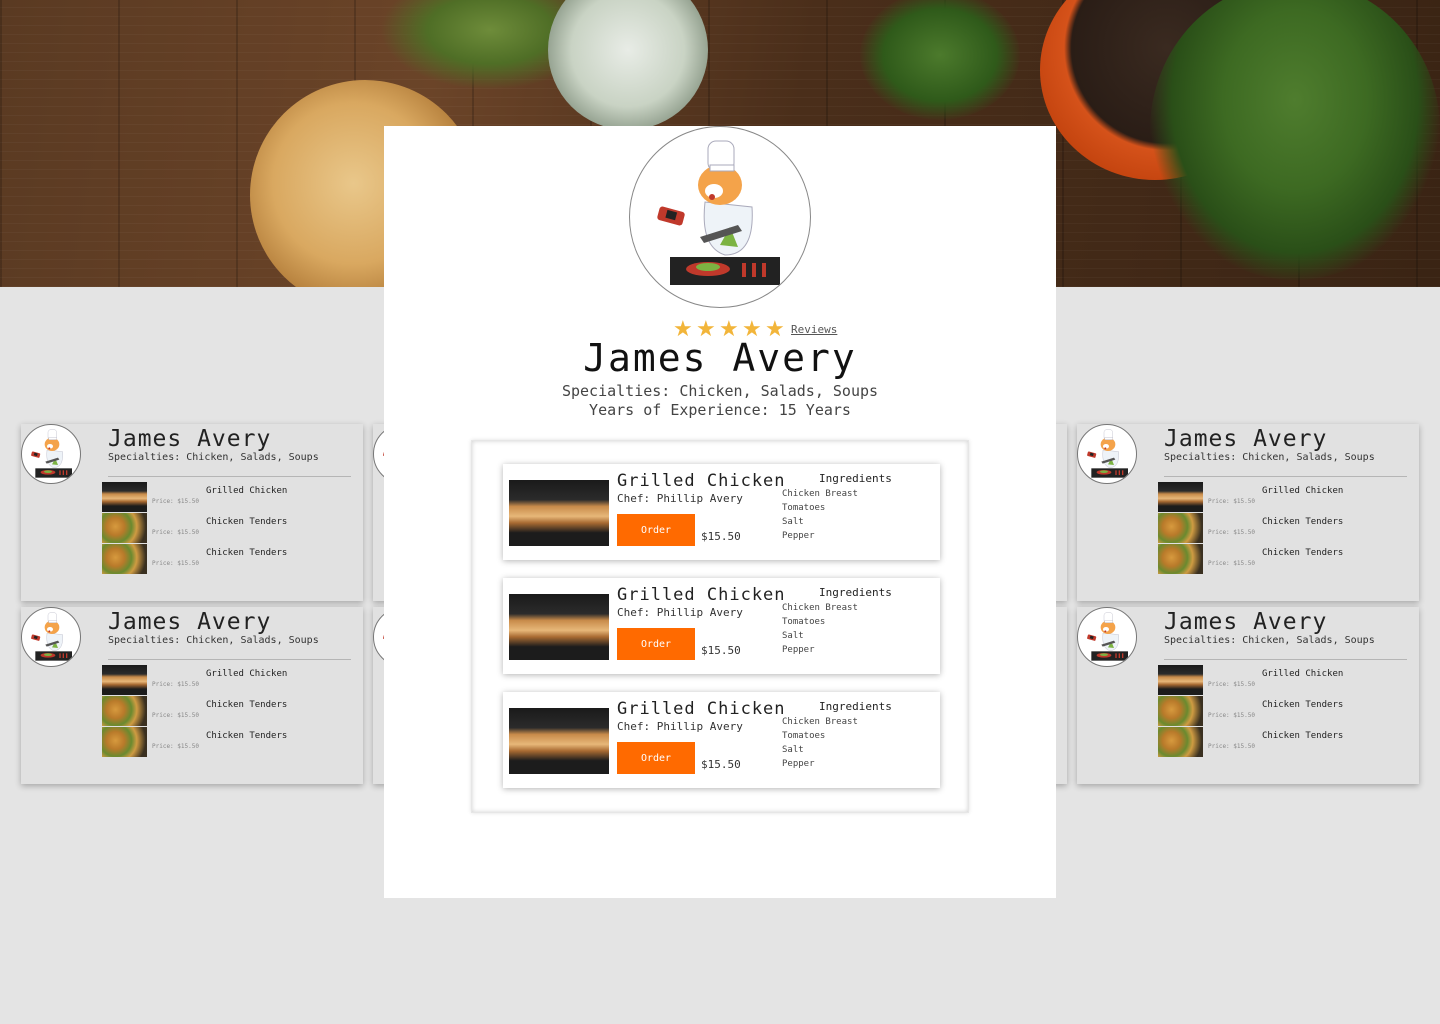 The height and width of the screenshot is (1024, 1440). Describe the element at coordinates (820, 722) in the screenshot. I see `ingredient: Chicken Breast` at that location.